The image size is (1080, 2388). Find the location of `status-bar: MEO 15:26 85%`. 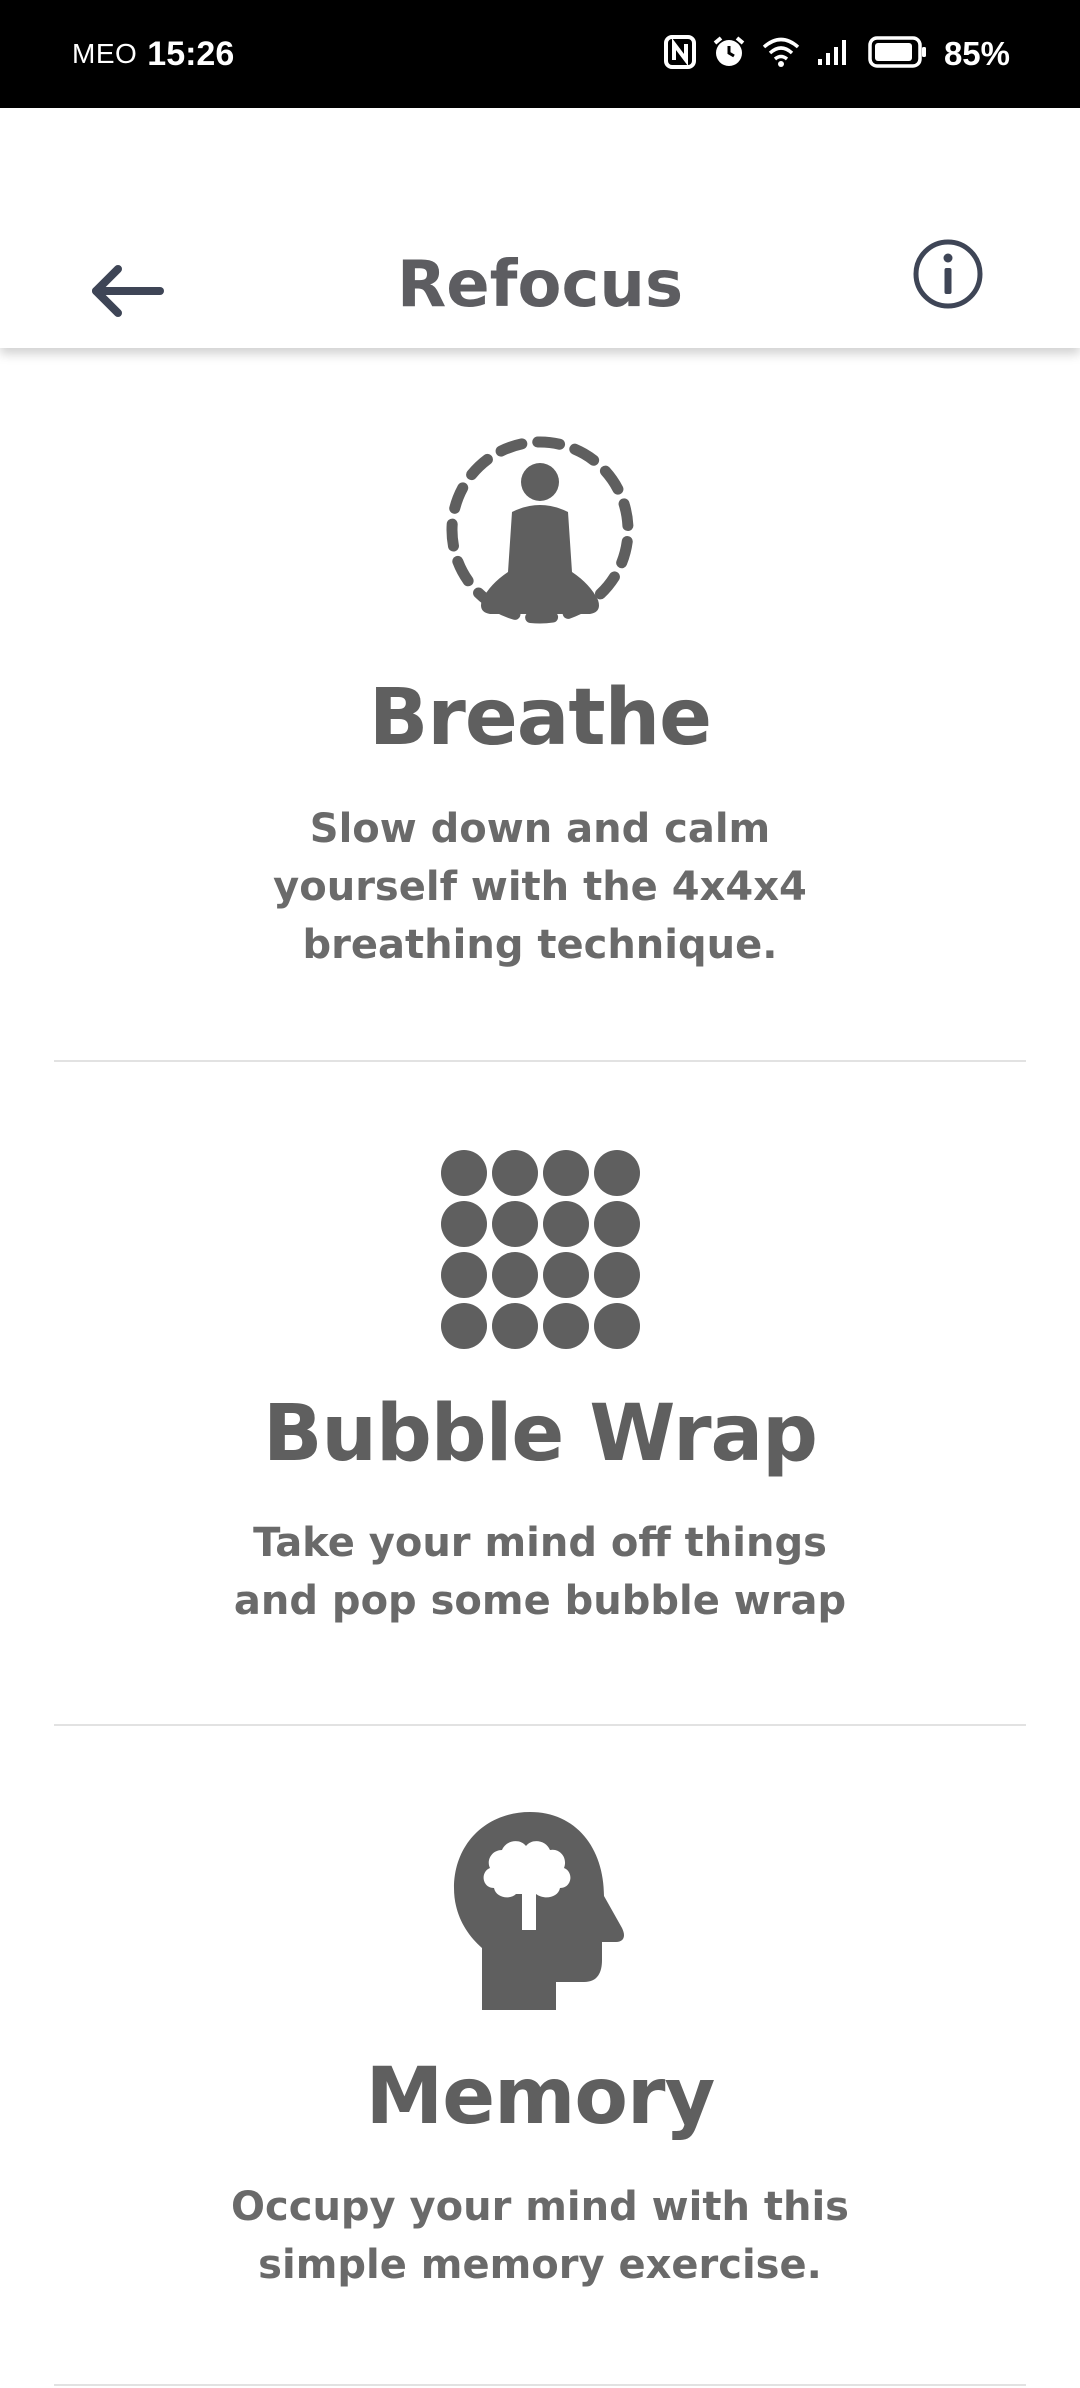

status-bar: MEO 15:26 85% is located at coordinates (540, 54).